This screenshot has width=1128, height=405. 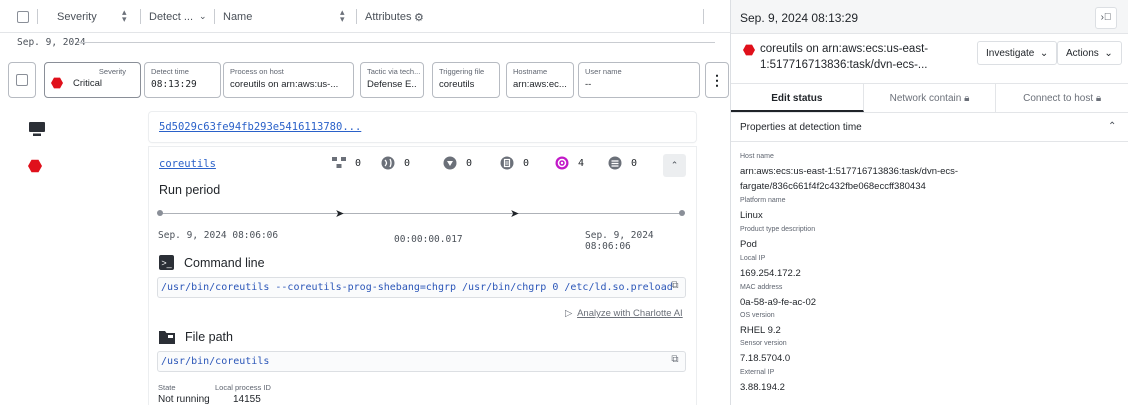 I want to click on file-path-heading: File path, so click(x=209, y=337).